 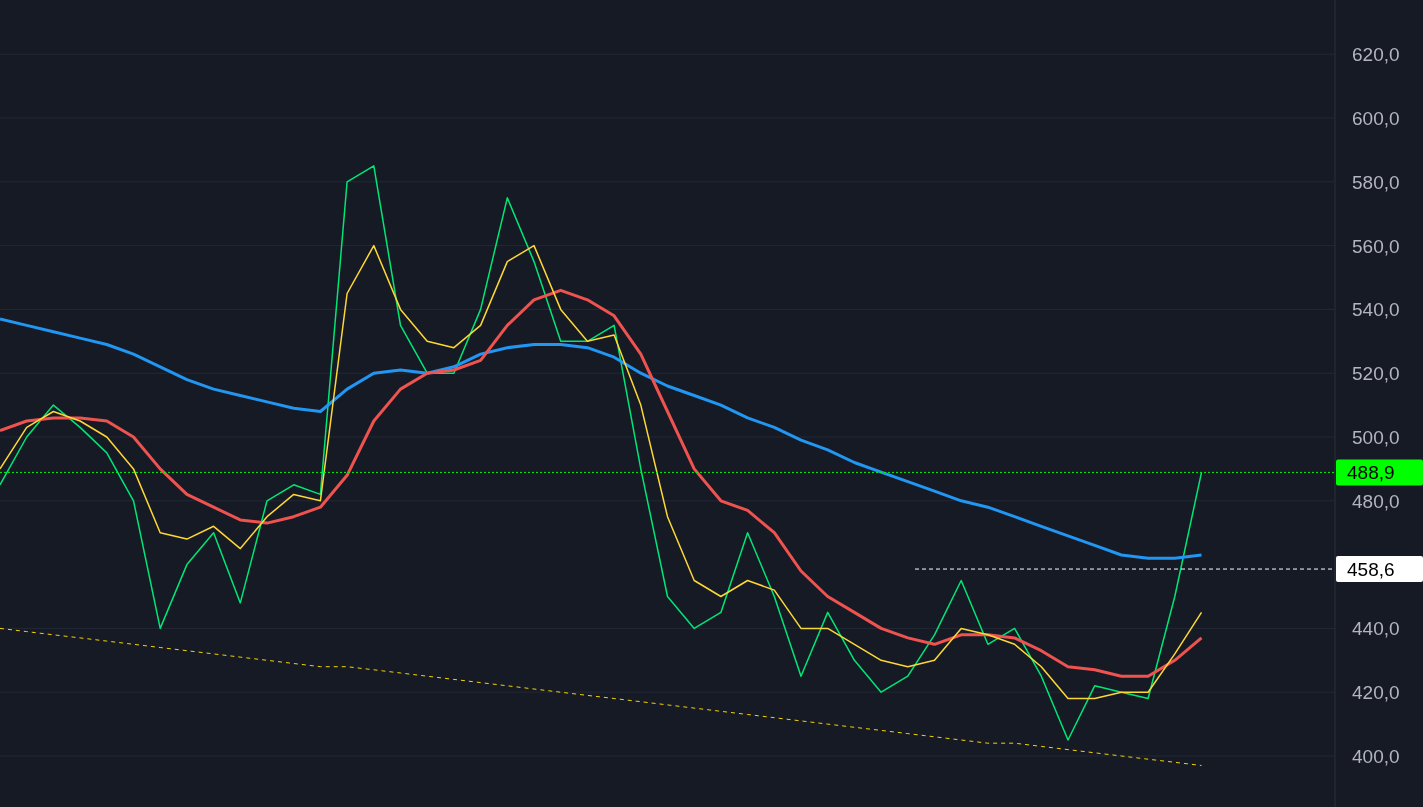 I want to click on axis-label: 480,0, so click(x=1376, y=501).